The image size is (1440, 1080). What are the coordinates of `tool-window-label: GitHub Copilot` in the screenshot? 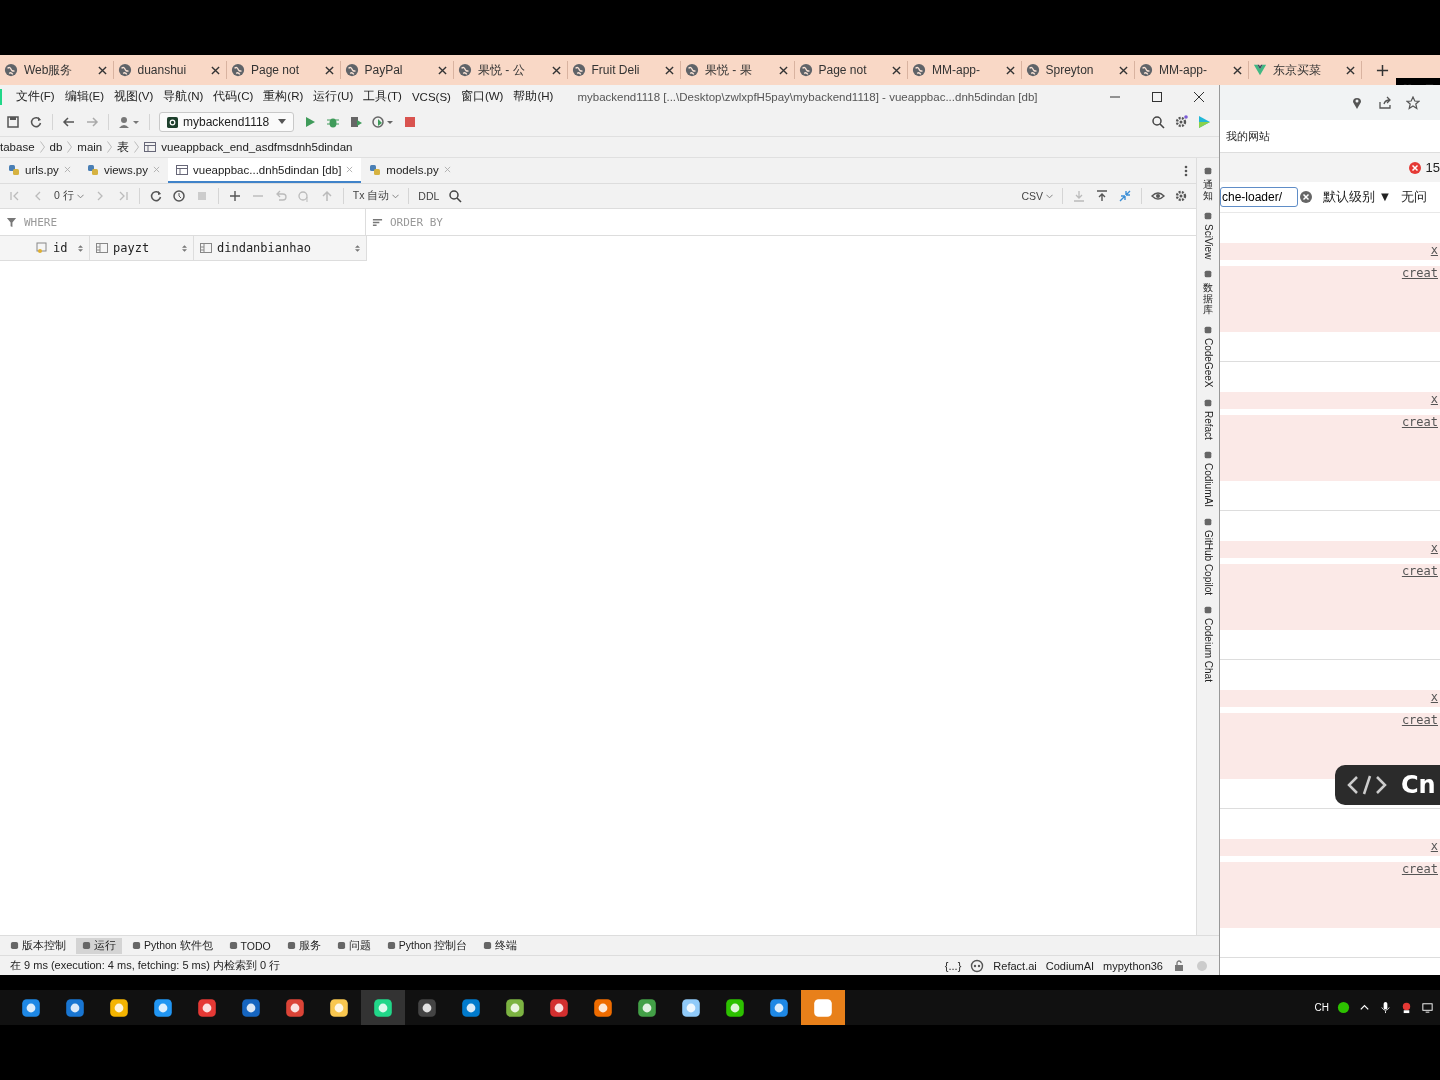 It's located at (1208, 562).